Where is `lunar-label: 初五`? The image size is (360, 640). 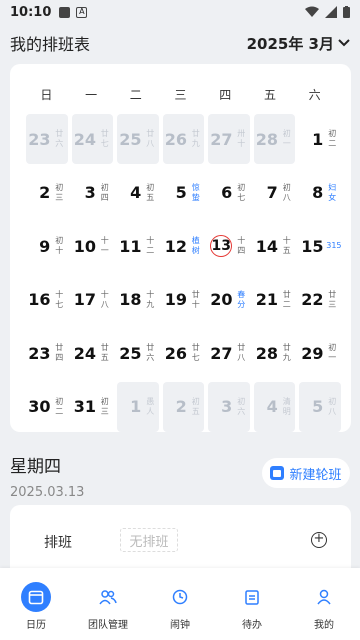 lunar-label: 初五 is located at coordinates (195, 406).